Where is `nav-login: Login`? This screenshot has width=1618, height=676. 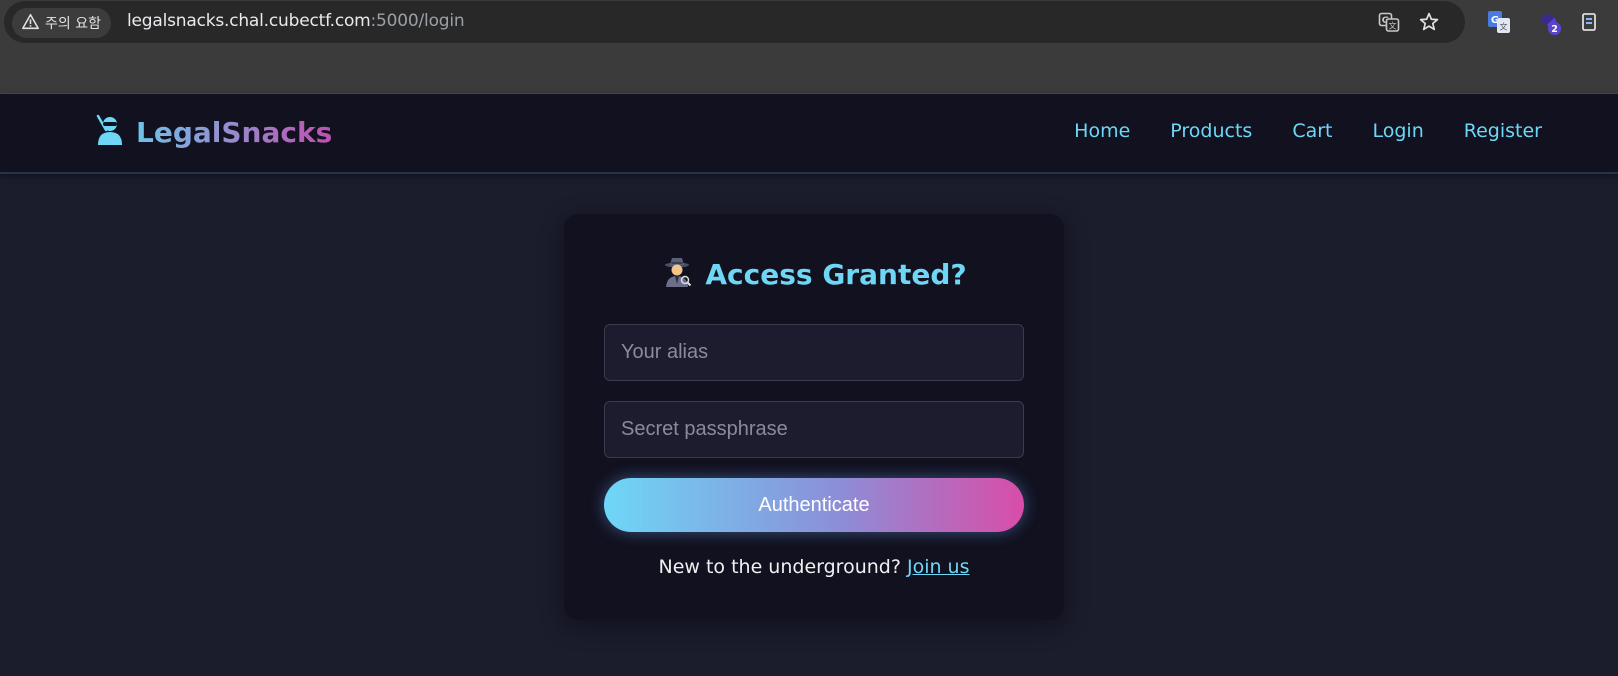
nav-login: Login is located at coordinates (1398, 131).